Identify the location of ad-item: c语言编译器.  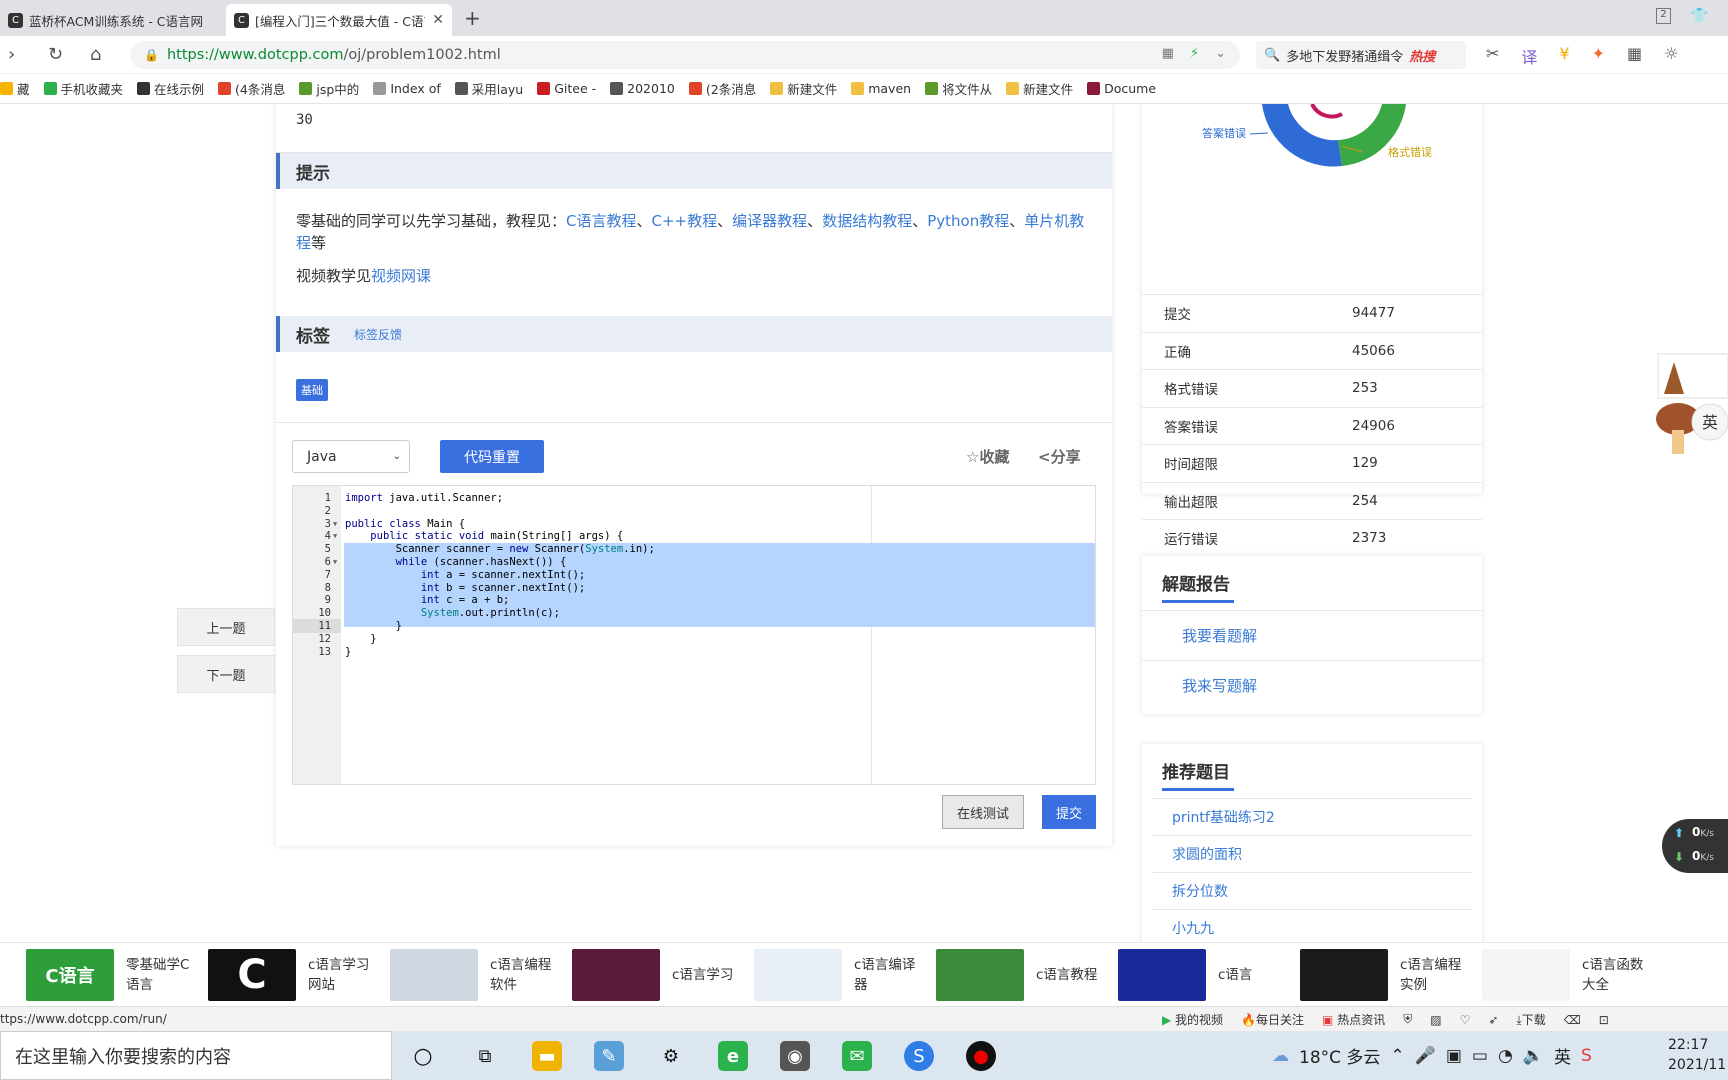
(839, 975).